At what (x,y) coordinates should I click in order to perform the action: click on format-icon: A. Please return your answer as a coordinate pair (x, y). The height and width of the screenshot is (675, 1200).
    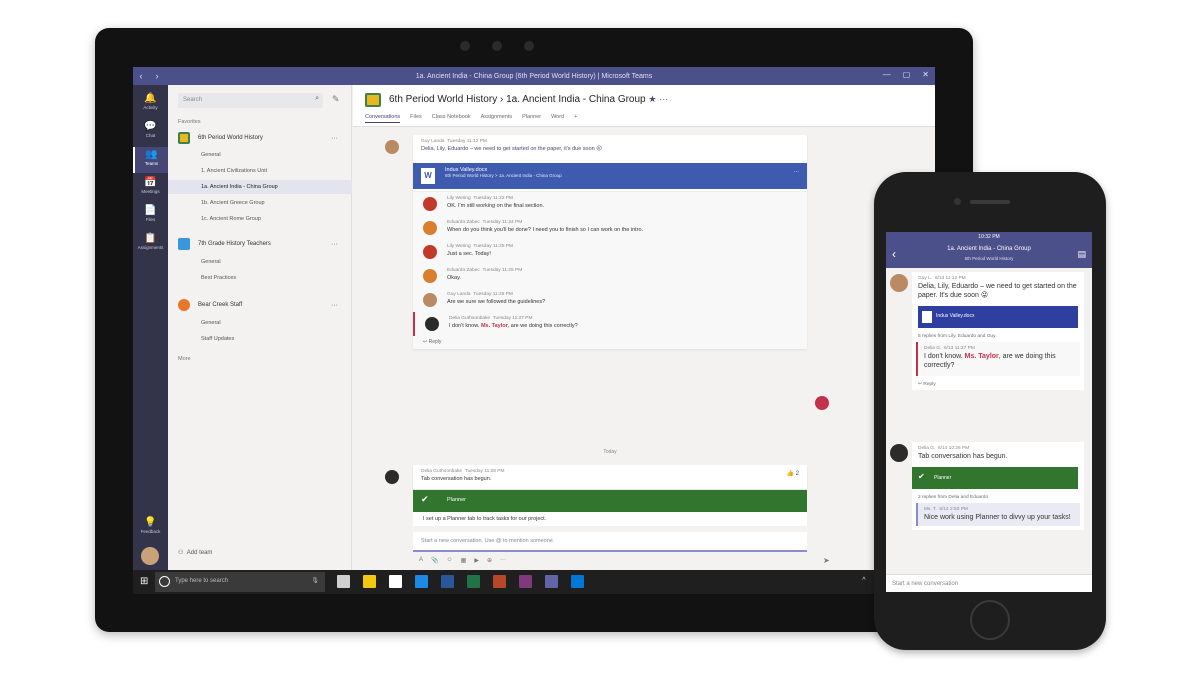
    Looking at the image, I should click on (421, 560).